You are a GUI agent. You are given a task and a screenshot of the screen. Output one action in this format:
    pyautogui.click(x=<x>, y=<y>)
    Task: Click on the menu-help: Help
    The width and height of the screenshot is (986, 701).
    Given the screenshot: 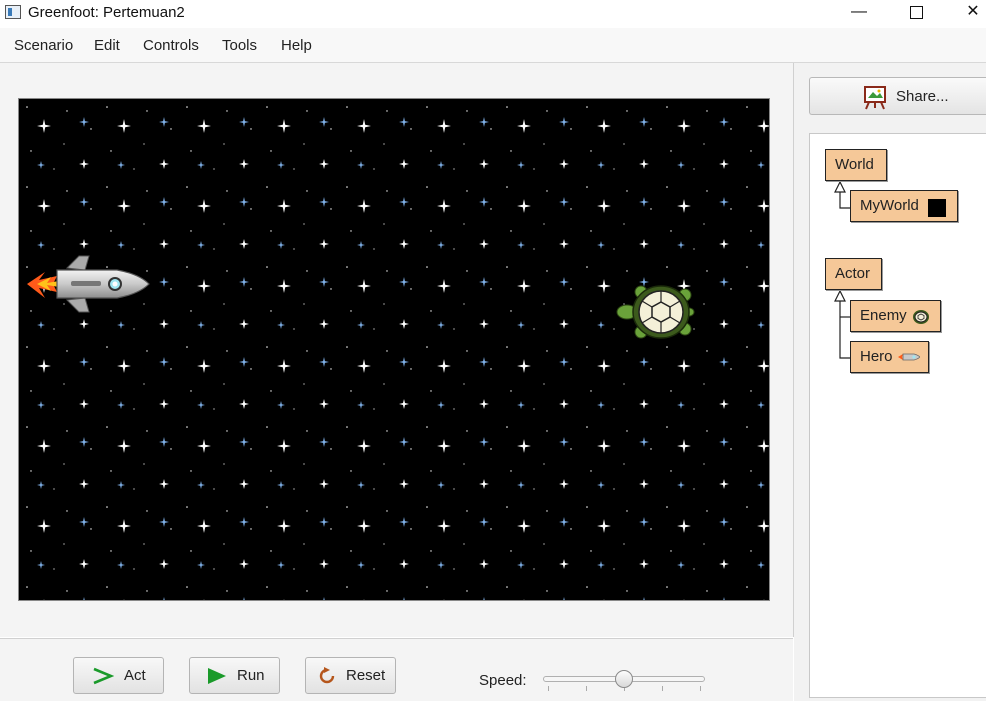 What is the action you would take?
    pyautogui.click(x=296, y=45)
    